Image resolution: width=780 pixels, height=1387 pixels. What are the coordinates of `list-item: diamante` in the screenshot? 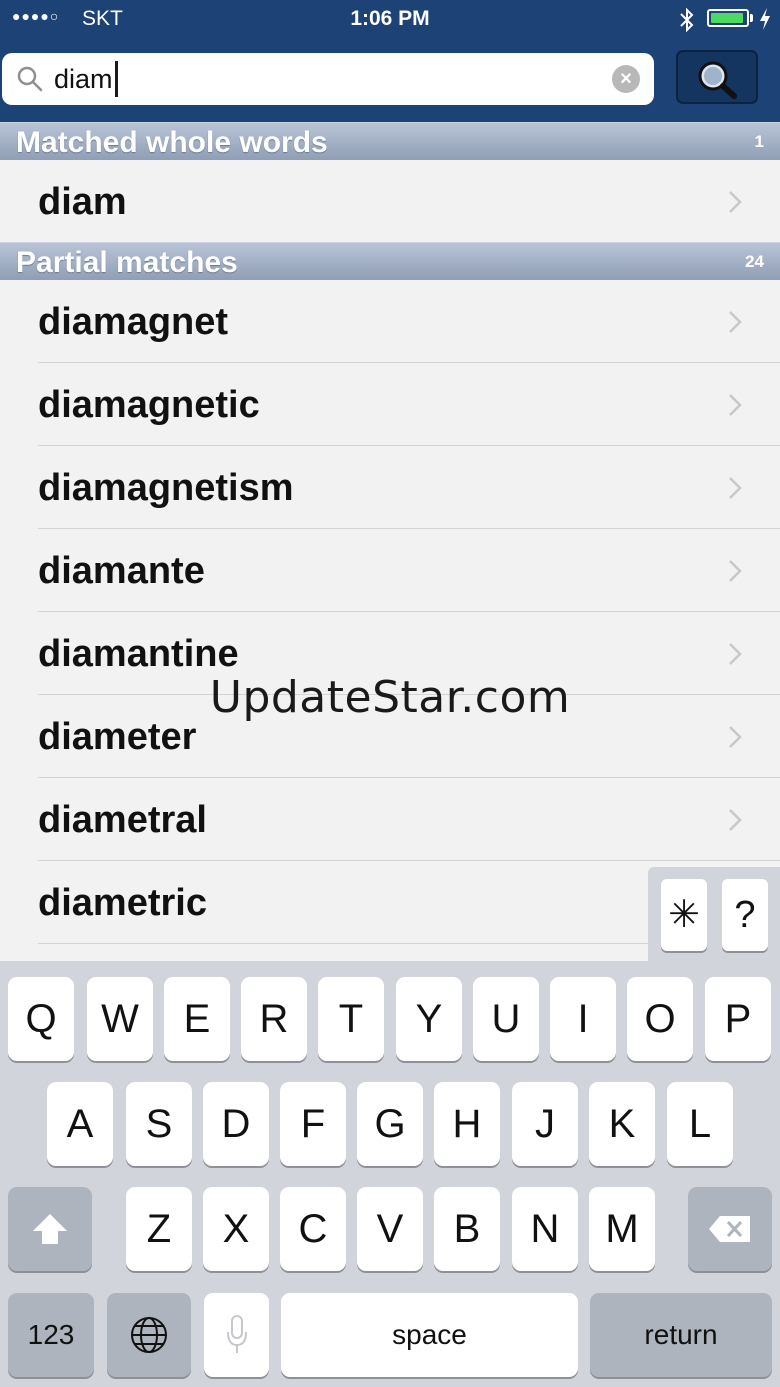 It's located at (390, 570).